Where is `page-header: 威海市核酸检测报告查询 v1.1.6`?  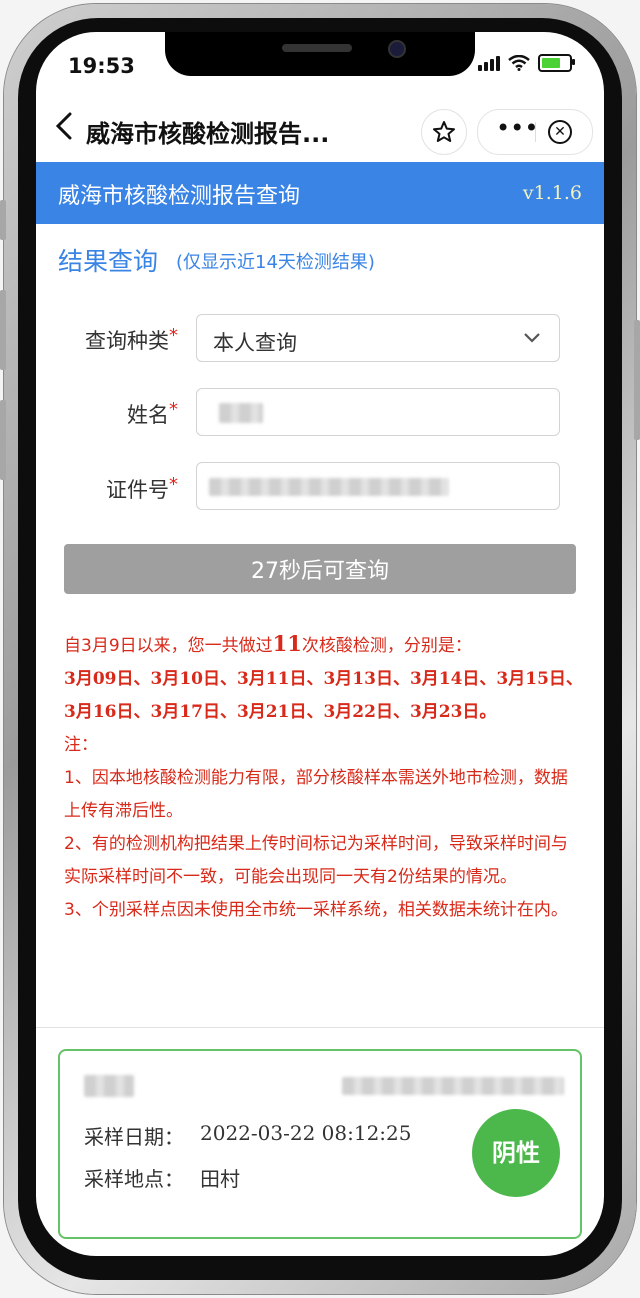 page-header: 威海市核酸检测报告查询 v1.1.6 is located at coordinates (320, 193).